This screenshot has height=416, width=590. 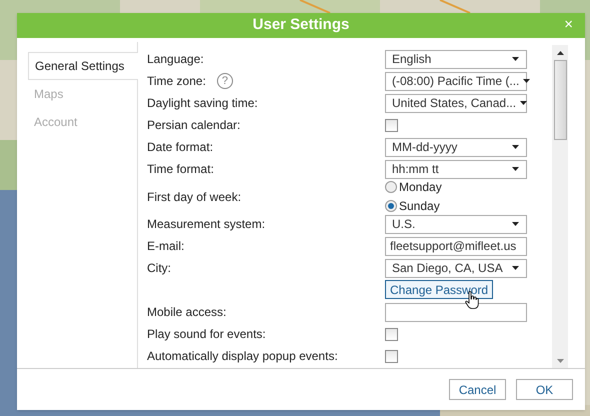 I want to click on dialog-button: OK, so click(x=544, y=389).